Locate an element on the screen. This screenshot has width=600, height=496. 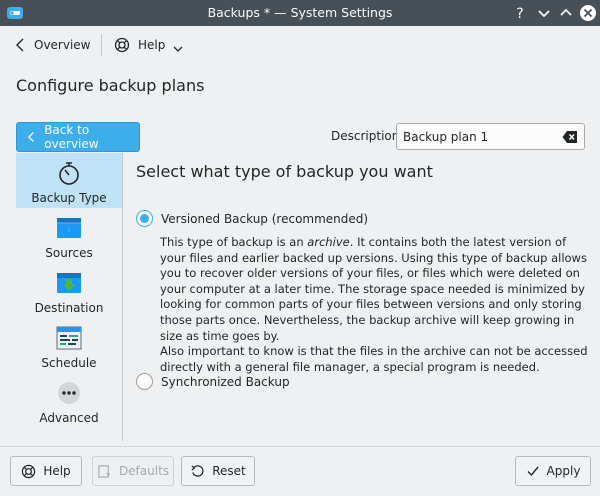
synchronized-backup-label: Synchronized Backup is located at coordinates (225, 381).